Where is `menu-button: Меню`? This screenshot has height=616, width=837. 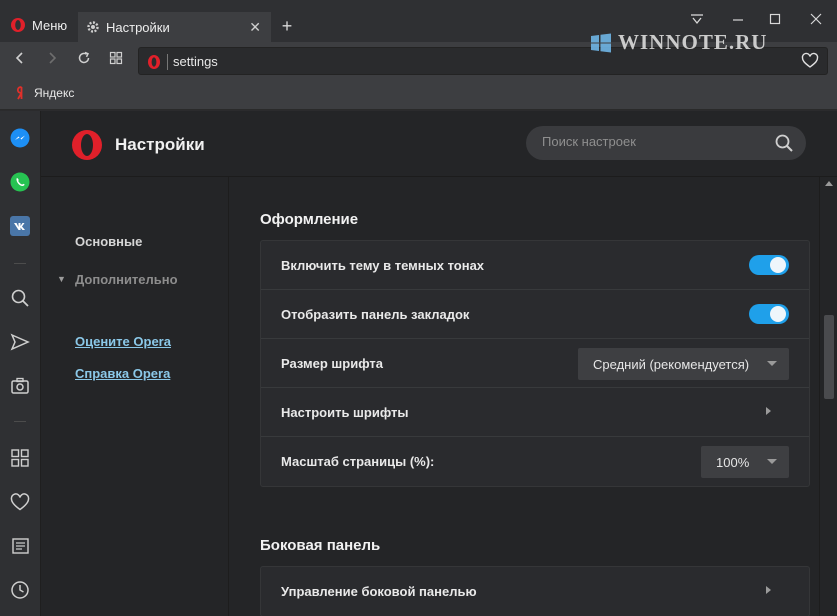
menu-button: Меню is located at coordinates (39, 25).